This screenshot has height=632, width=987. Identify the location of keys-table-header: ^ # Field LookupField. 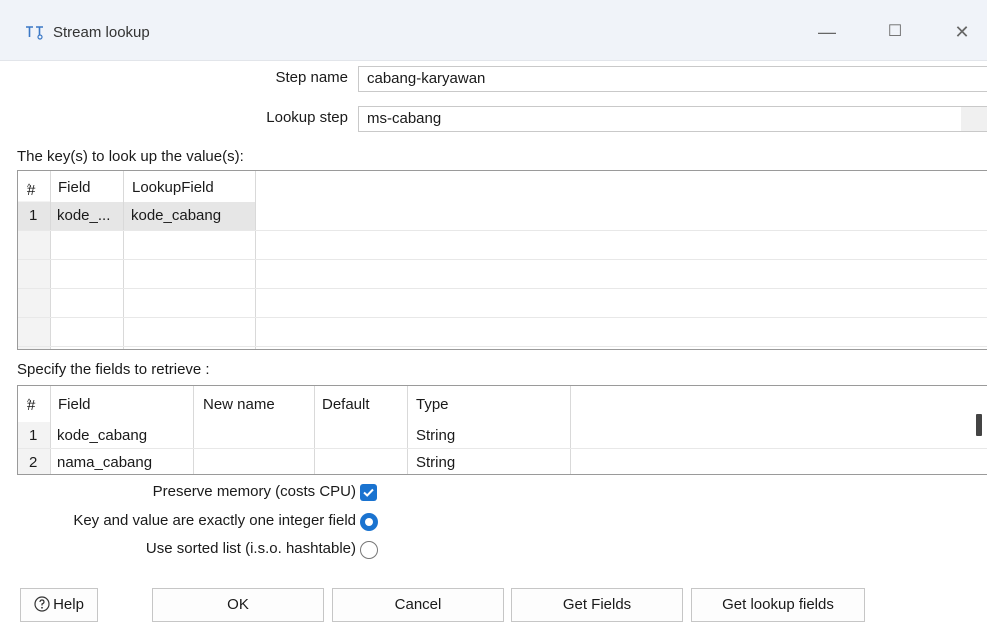
(502, 186).